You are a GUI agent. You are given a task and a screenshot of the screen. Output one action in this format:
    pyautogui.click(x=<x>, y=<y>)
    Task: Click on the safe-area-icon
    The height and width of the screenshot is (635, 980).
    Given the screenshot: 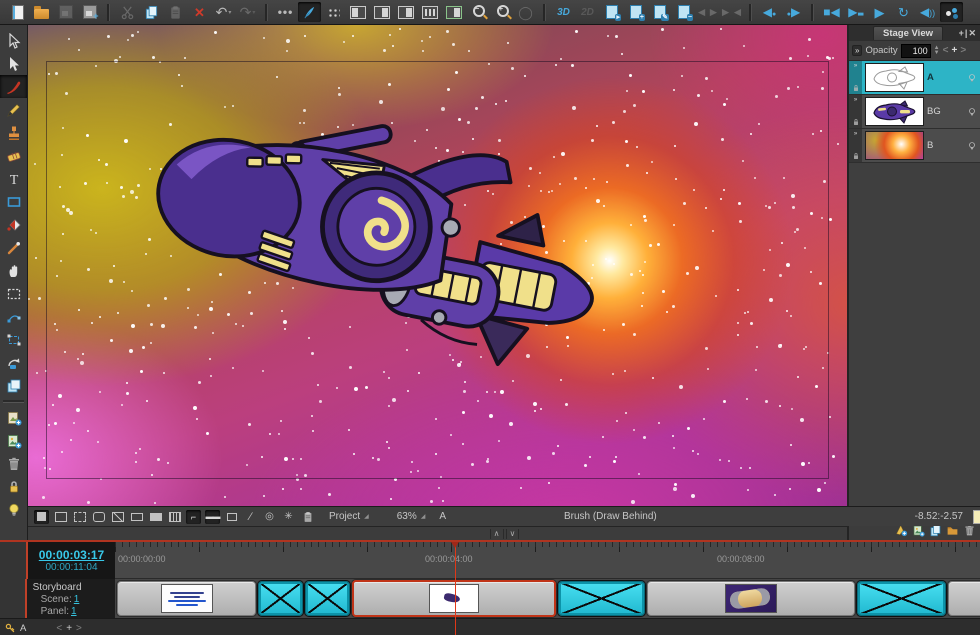 What is the action you would take?
    pyautogui.click(x=60, y=517)
    